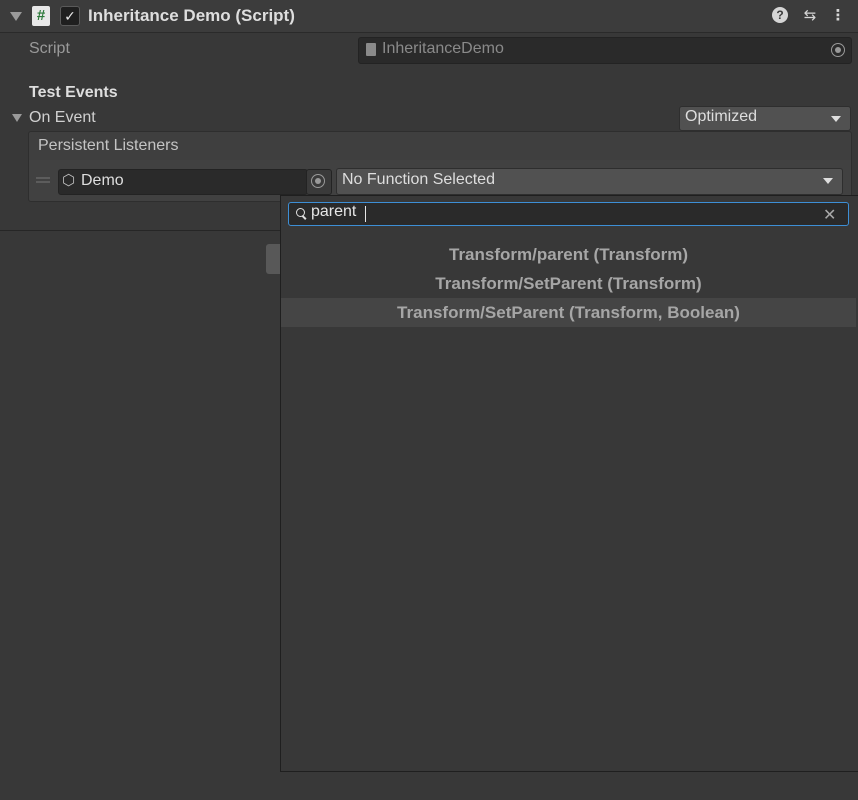 This screenshot has height=800, width=858. What do you see at coordinates (828, 181) in the screenshot?
I see `function-caret-icon` at bounding box center [828, 181].